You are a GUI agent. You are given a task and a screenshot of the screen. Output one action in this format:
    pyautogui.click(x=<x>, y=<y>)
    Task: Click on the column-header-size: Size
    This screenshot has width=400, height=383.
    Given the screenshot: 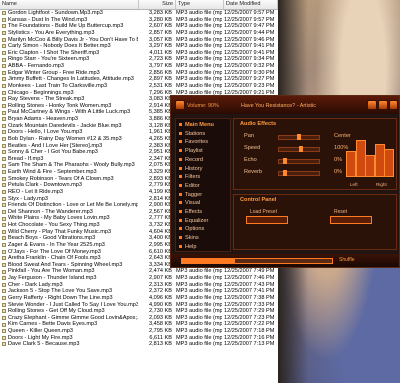 What is the action you would take?
    pyautogui.click(x=157, y=4)
    